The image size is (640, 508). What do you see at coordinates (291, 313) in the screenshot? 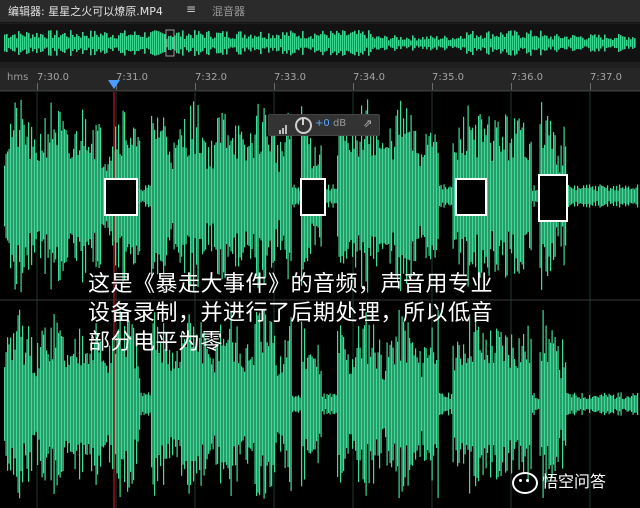
I see `caption-line: 设备录制，并进行了后期处理，所以低音` at bounding box center [291, 313].